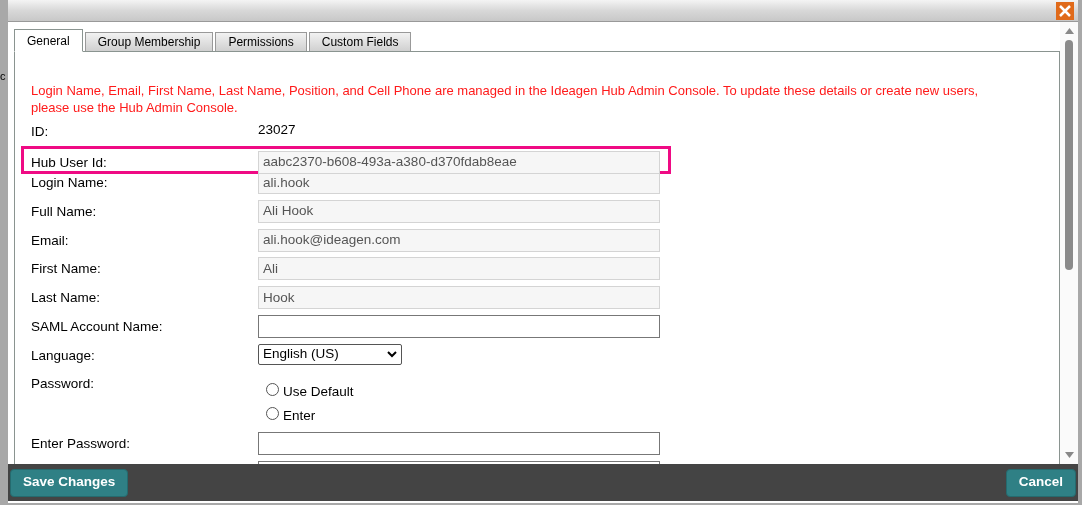 The image size is (1082, 505). I want to click on field-label: Full Name:, so click(64, 212).